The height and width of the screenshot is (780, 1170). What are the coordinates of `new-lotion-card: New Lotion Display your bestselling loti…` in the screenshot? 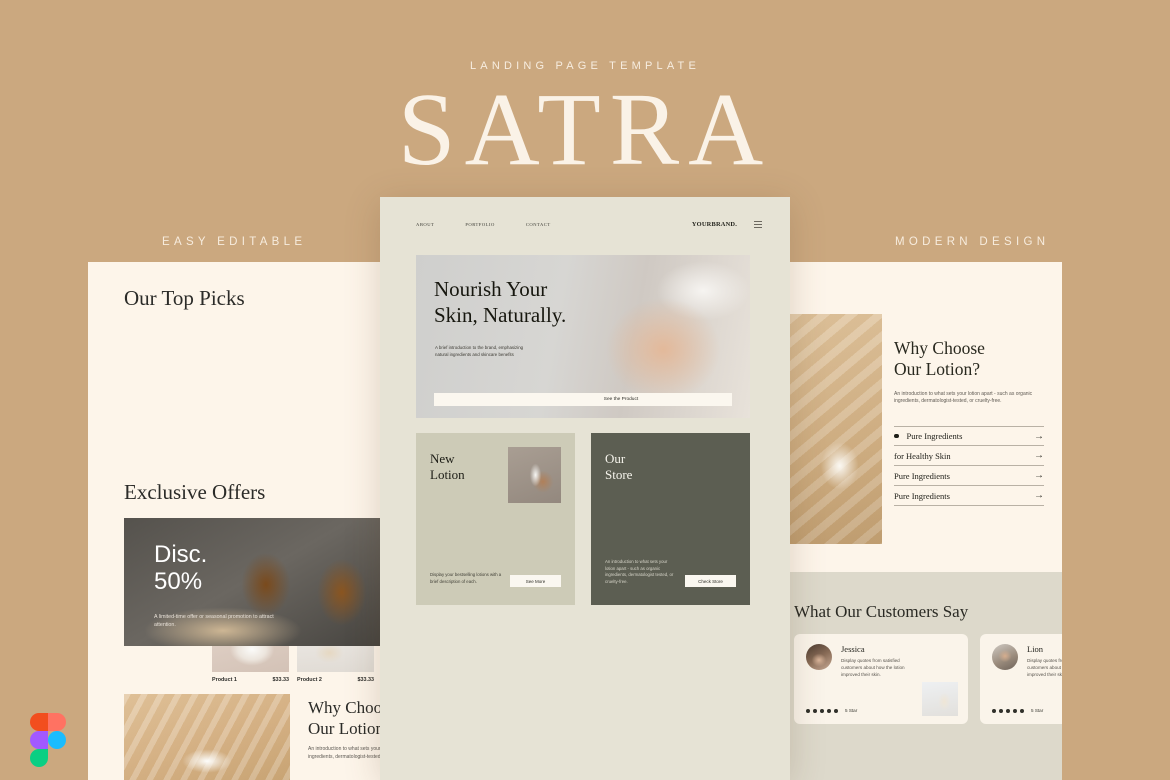 It's located at (495, 519).